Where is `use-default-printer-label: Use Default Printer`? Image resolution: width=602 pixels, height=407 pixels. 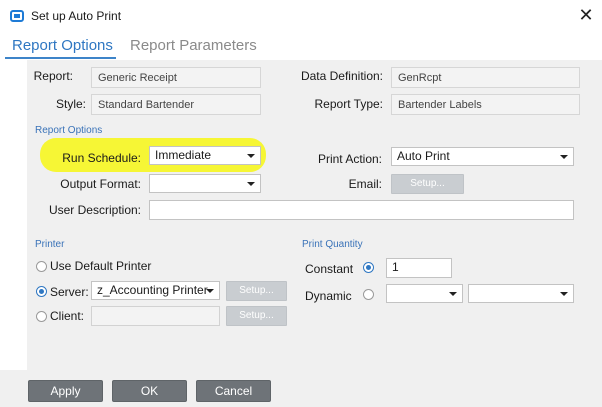 use-default-printer-label: Use Default Printer is located at coordinates (101, 266).